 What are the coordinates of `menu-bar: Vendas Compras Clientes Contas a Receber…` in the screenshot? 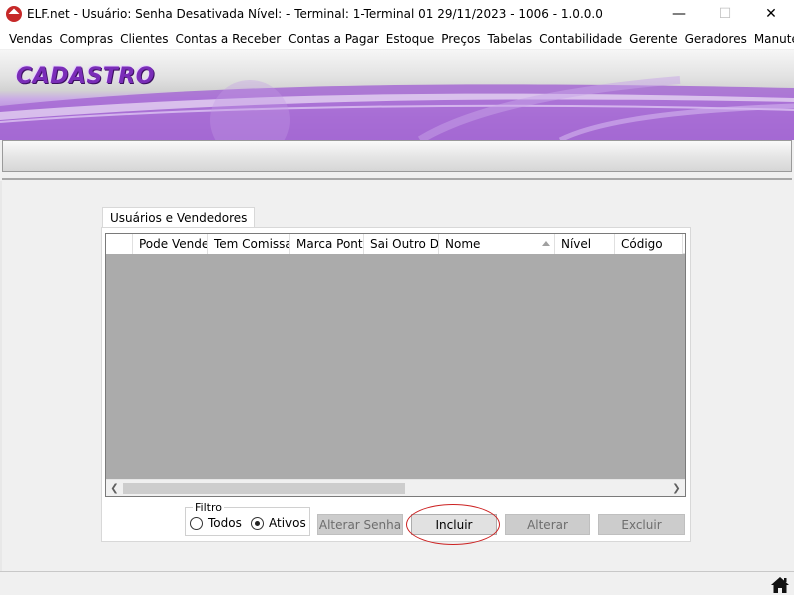 It's located at (397, 38).